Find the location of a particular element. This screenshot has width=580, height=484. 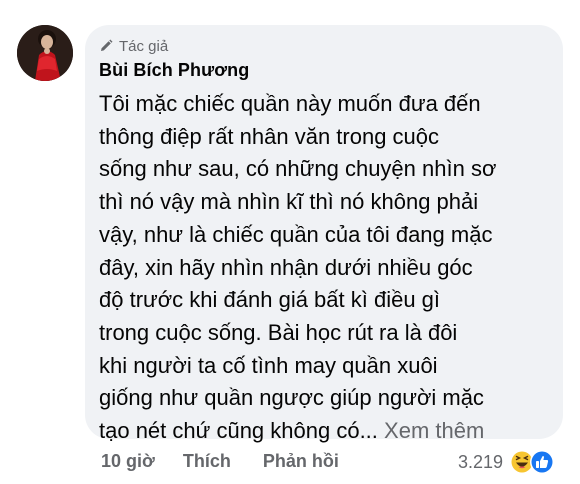

avatar-photo is located at coordinates (45, 53).